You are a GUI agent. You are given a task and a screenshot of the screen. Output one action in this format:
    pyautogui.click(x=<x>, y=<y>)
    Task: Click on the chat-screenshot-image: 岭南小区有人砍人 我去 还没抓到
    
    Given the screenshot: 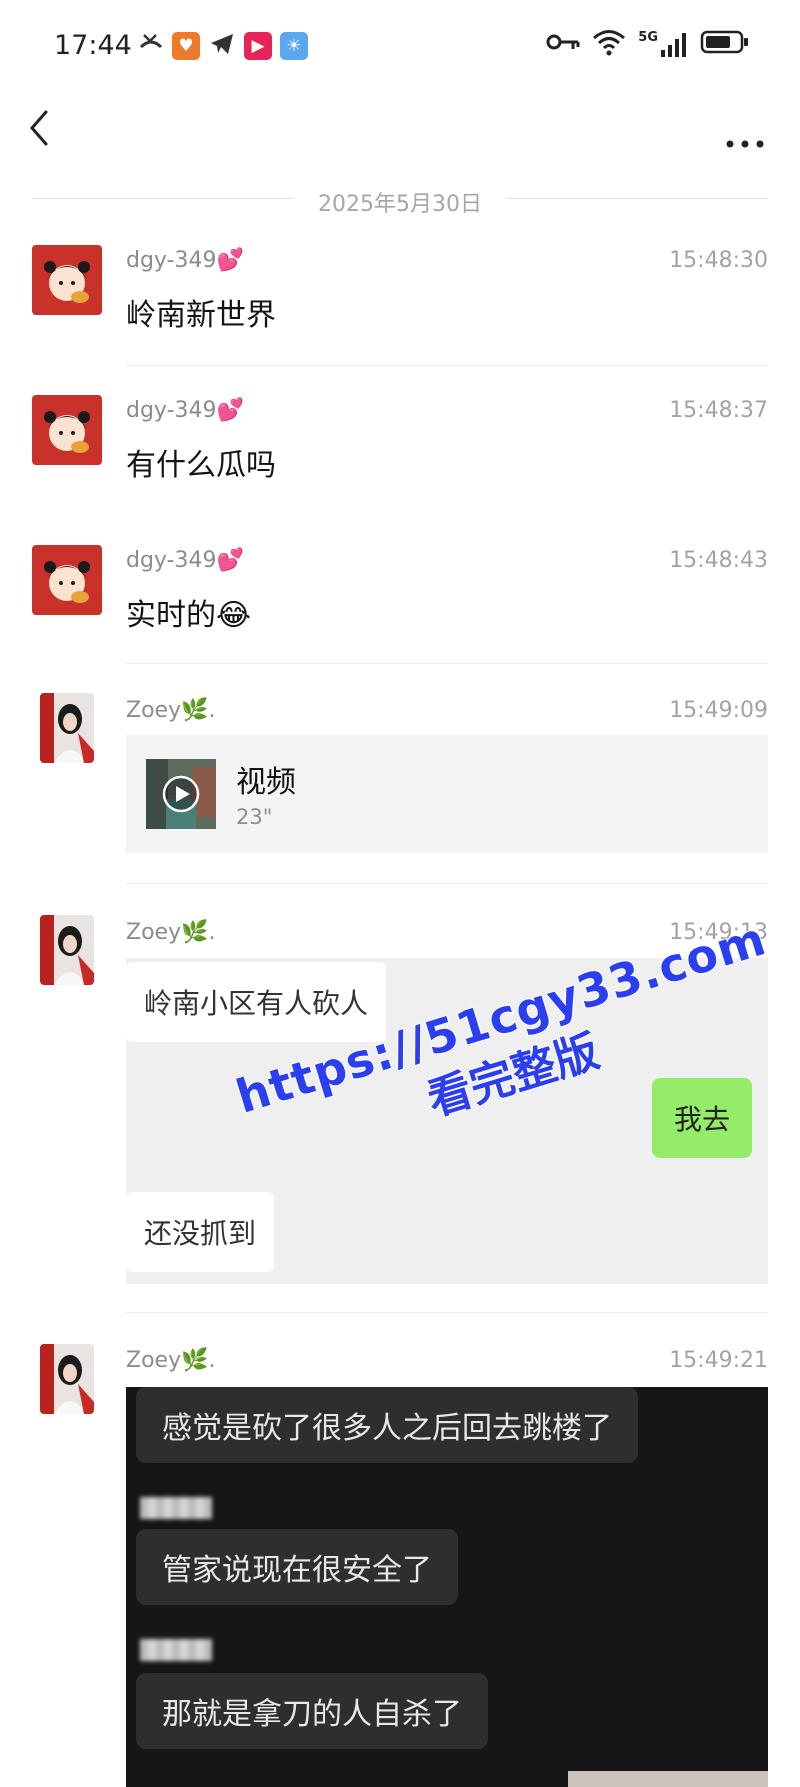 What is the action you would take?
    pyautogui.click(x=447, y=1121)
    